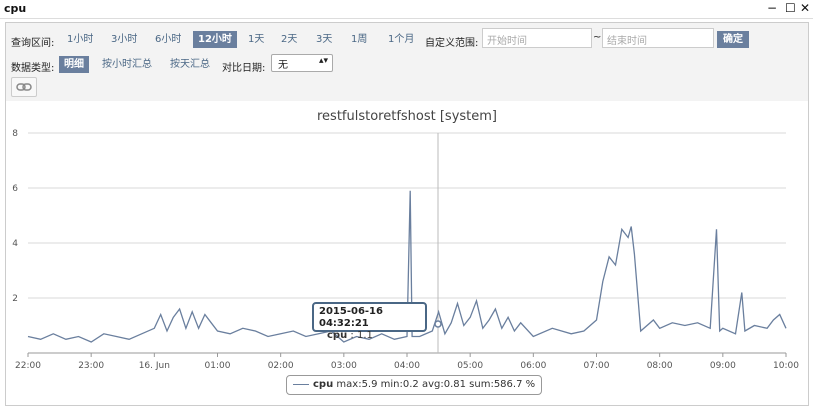  What do you see at coordinates (28, 366) in the screenshot?
I see `x-tick-label: 22:00` at bounding box center [28, 366].